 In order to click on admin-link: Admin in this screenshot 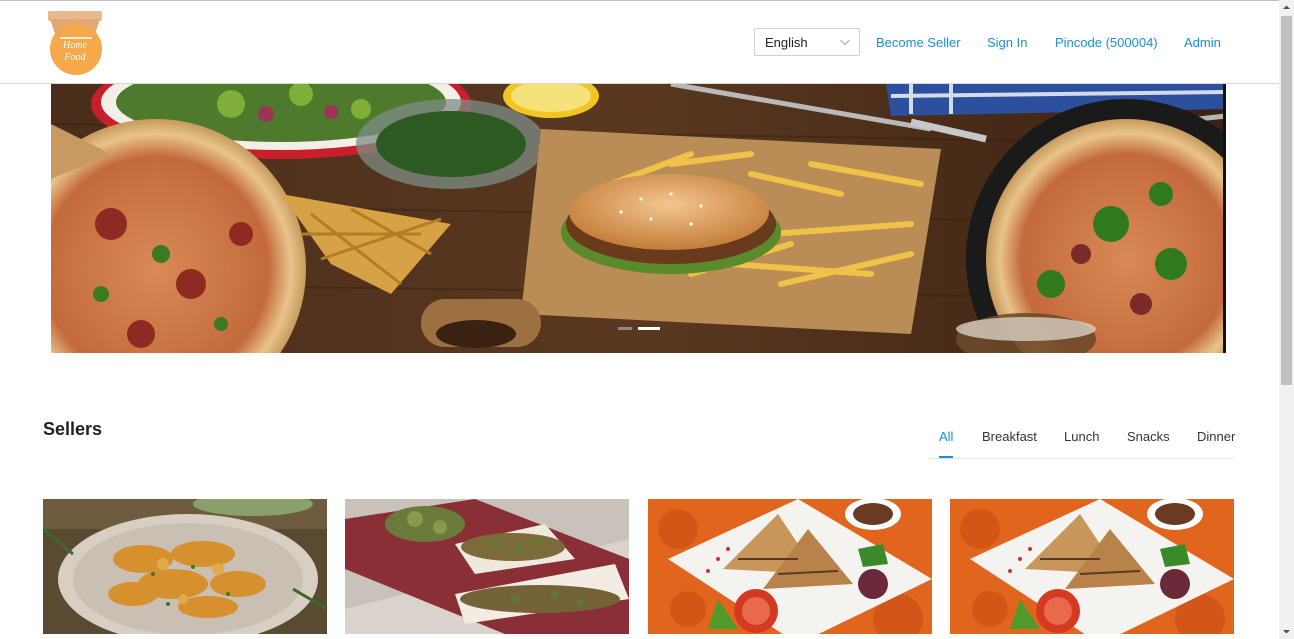, I will do `click(1202, 42)`.